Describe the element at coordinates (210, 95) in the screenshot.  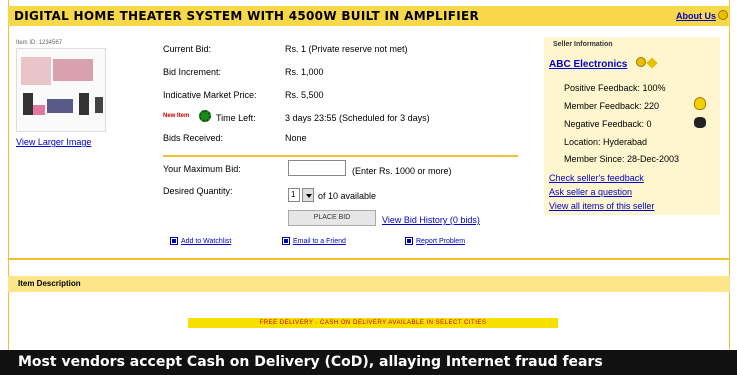
I see `detail-label: Indicative Market Price:` at that location.